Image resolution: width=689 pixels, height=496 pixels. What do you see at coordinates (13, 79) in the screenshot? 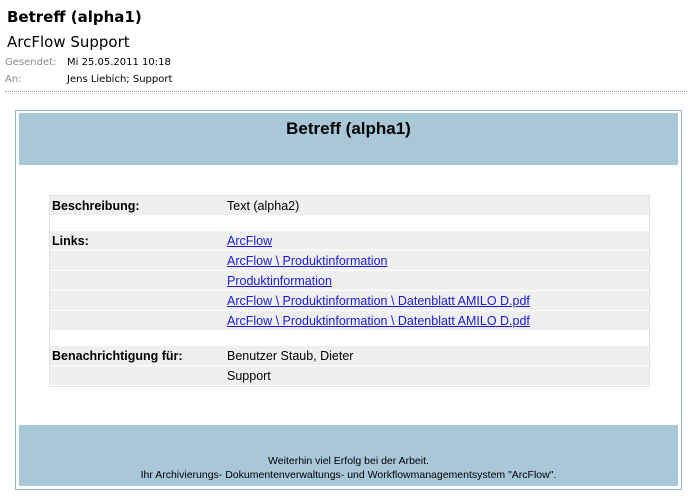
I see `to-label: An:` at bounding box center [13, 79].